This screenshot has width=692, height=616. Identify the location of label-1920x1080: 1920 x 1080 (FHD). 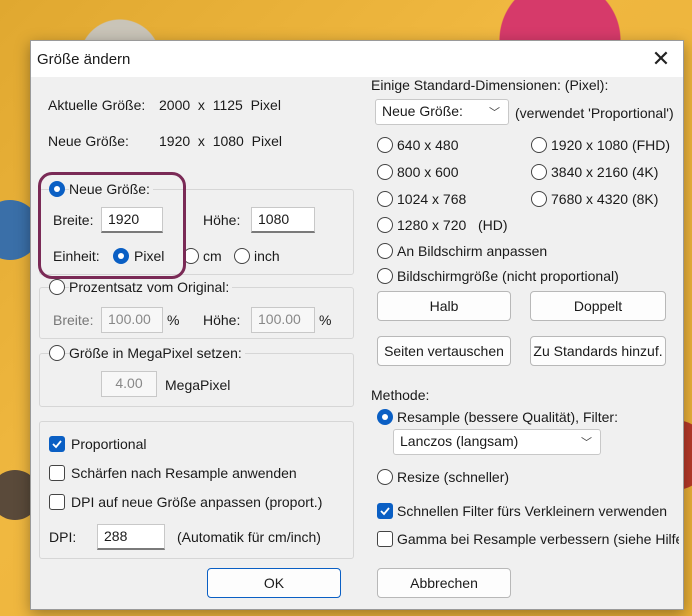
(611, 145).